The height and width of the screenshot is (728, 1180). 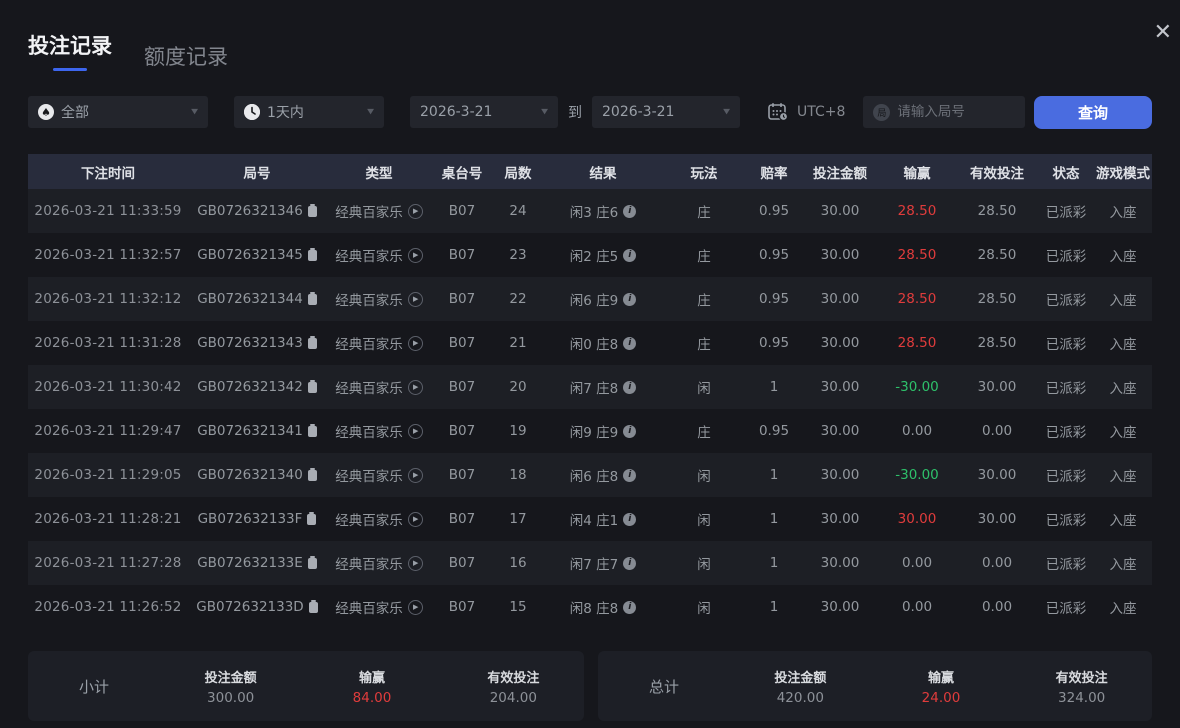 I want to click on round-search-field: 局, so click(x=944, y=112).